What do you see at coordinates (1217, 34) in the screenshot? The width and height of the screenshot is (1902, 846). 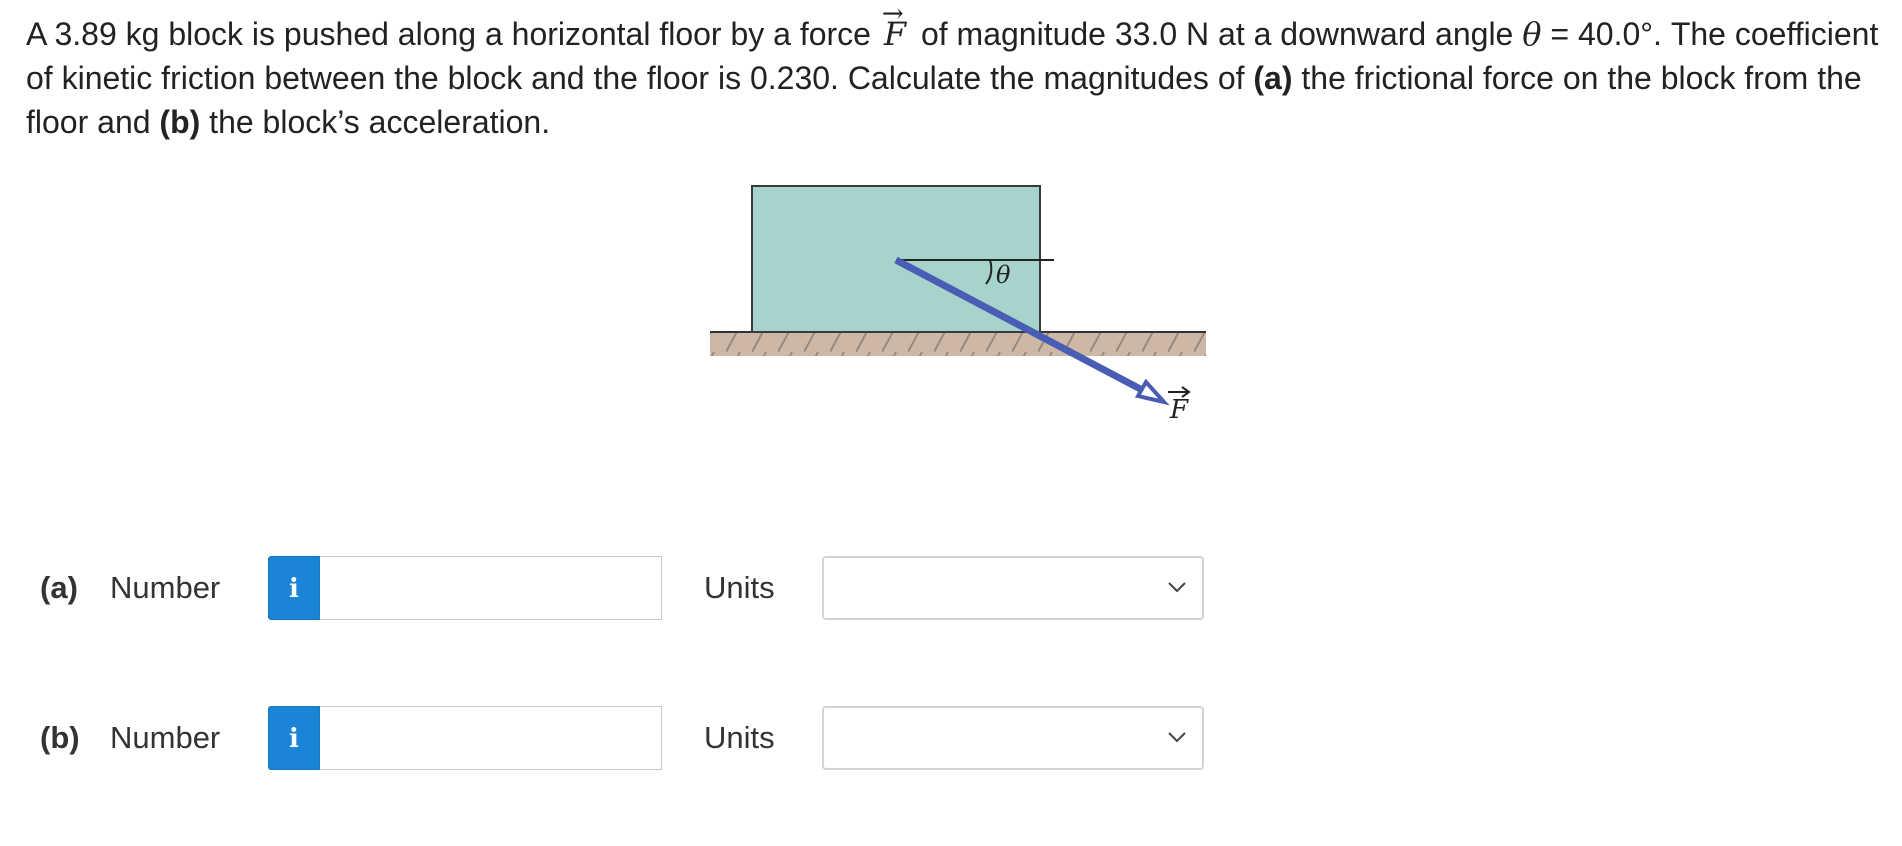 I see `problem-text-2: of magnitude 33.0 N at a downward angle` at bounding box center [1217, 34].